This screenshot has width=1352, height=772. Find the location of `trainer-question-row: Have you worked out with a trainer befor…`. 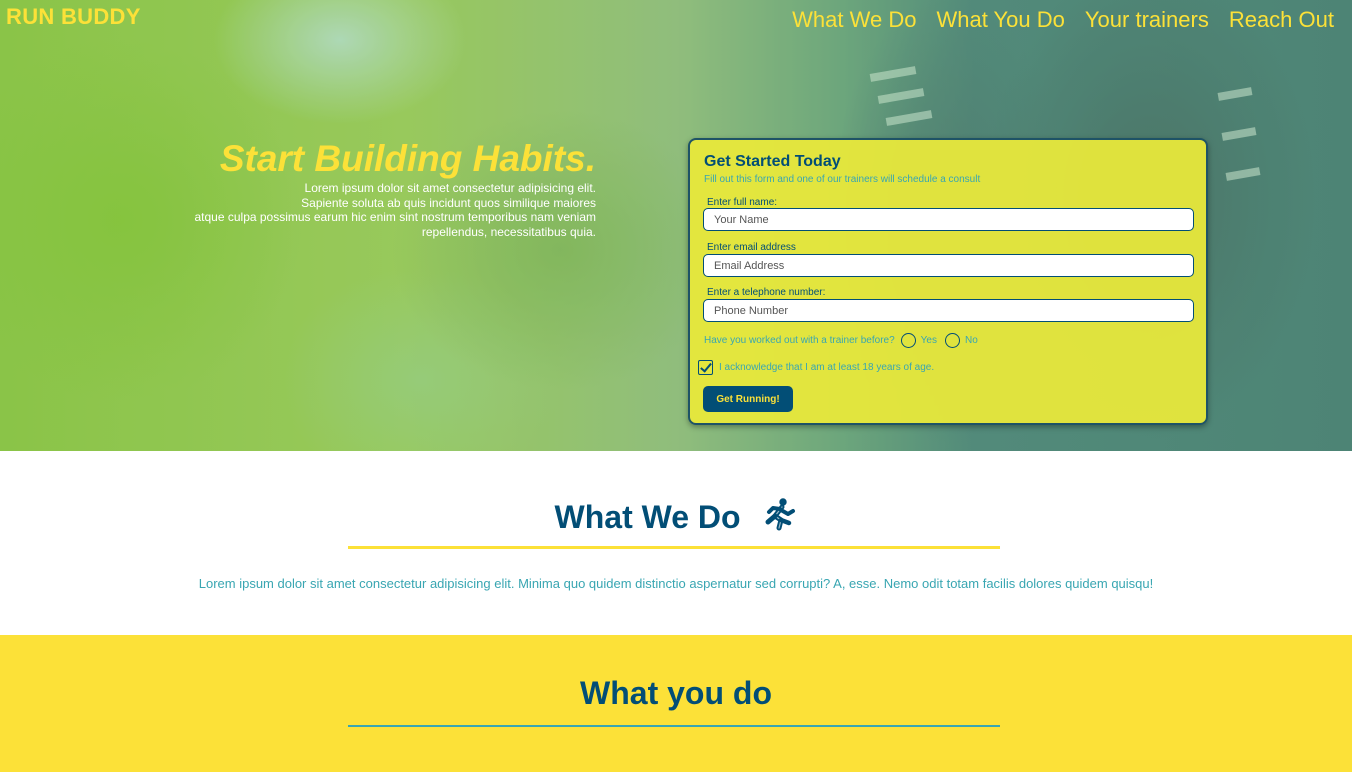

trainer-question-row: Have you worked out with a trainer befor… is located at coordinates (841, 340).